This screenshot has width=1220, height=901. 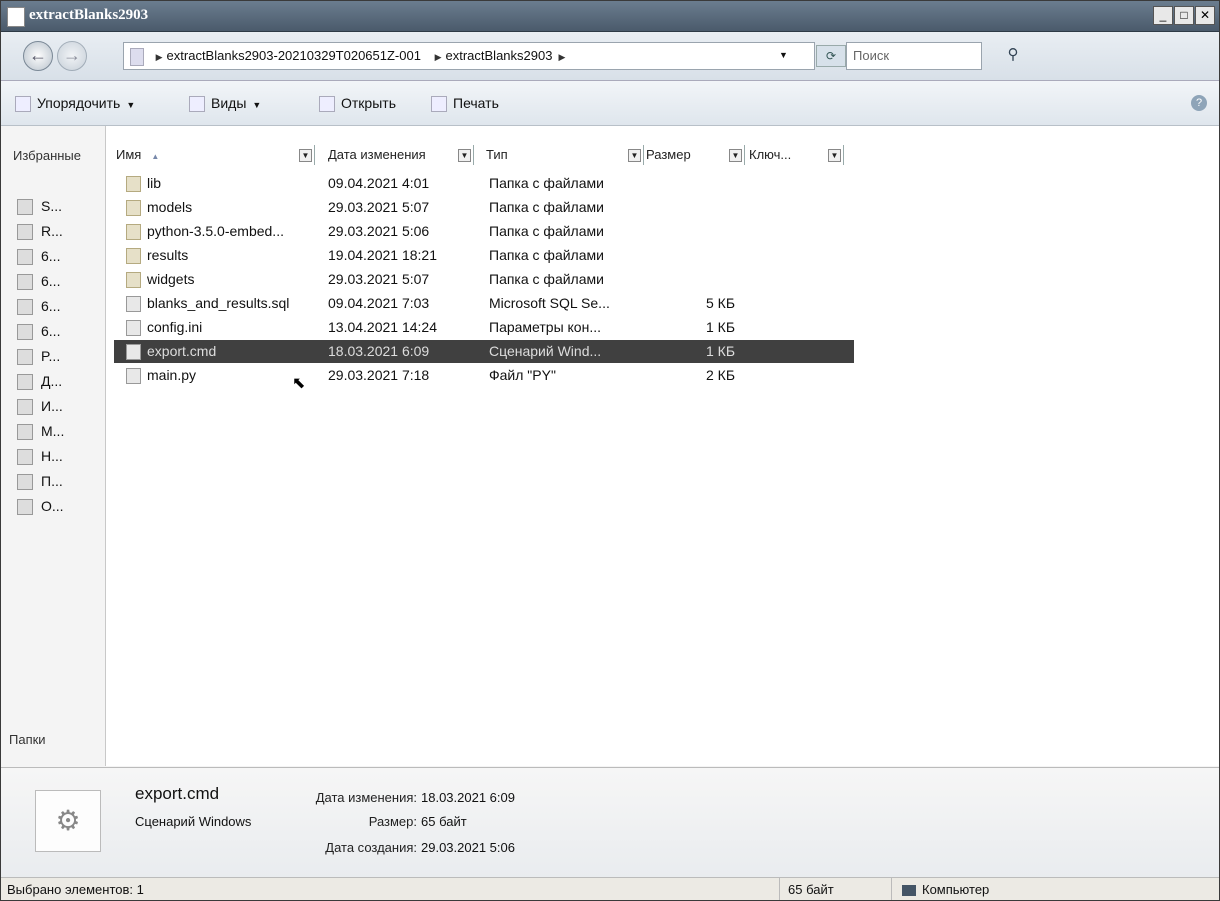 What do you see at coordinates (68, 821) in the screenshot?
I see `script-file-icon: ⚙` at bounding box center [68, 821].